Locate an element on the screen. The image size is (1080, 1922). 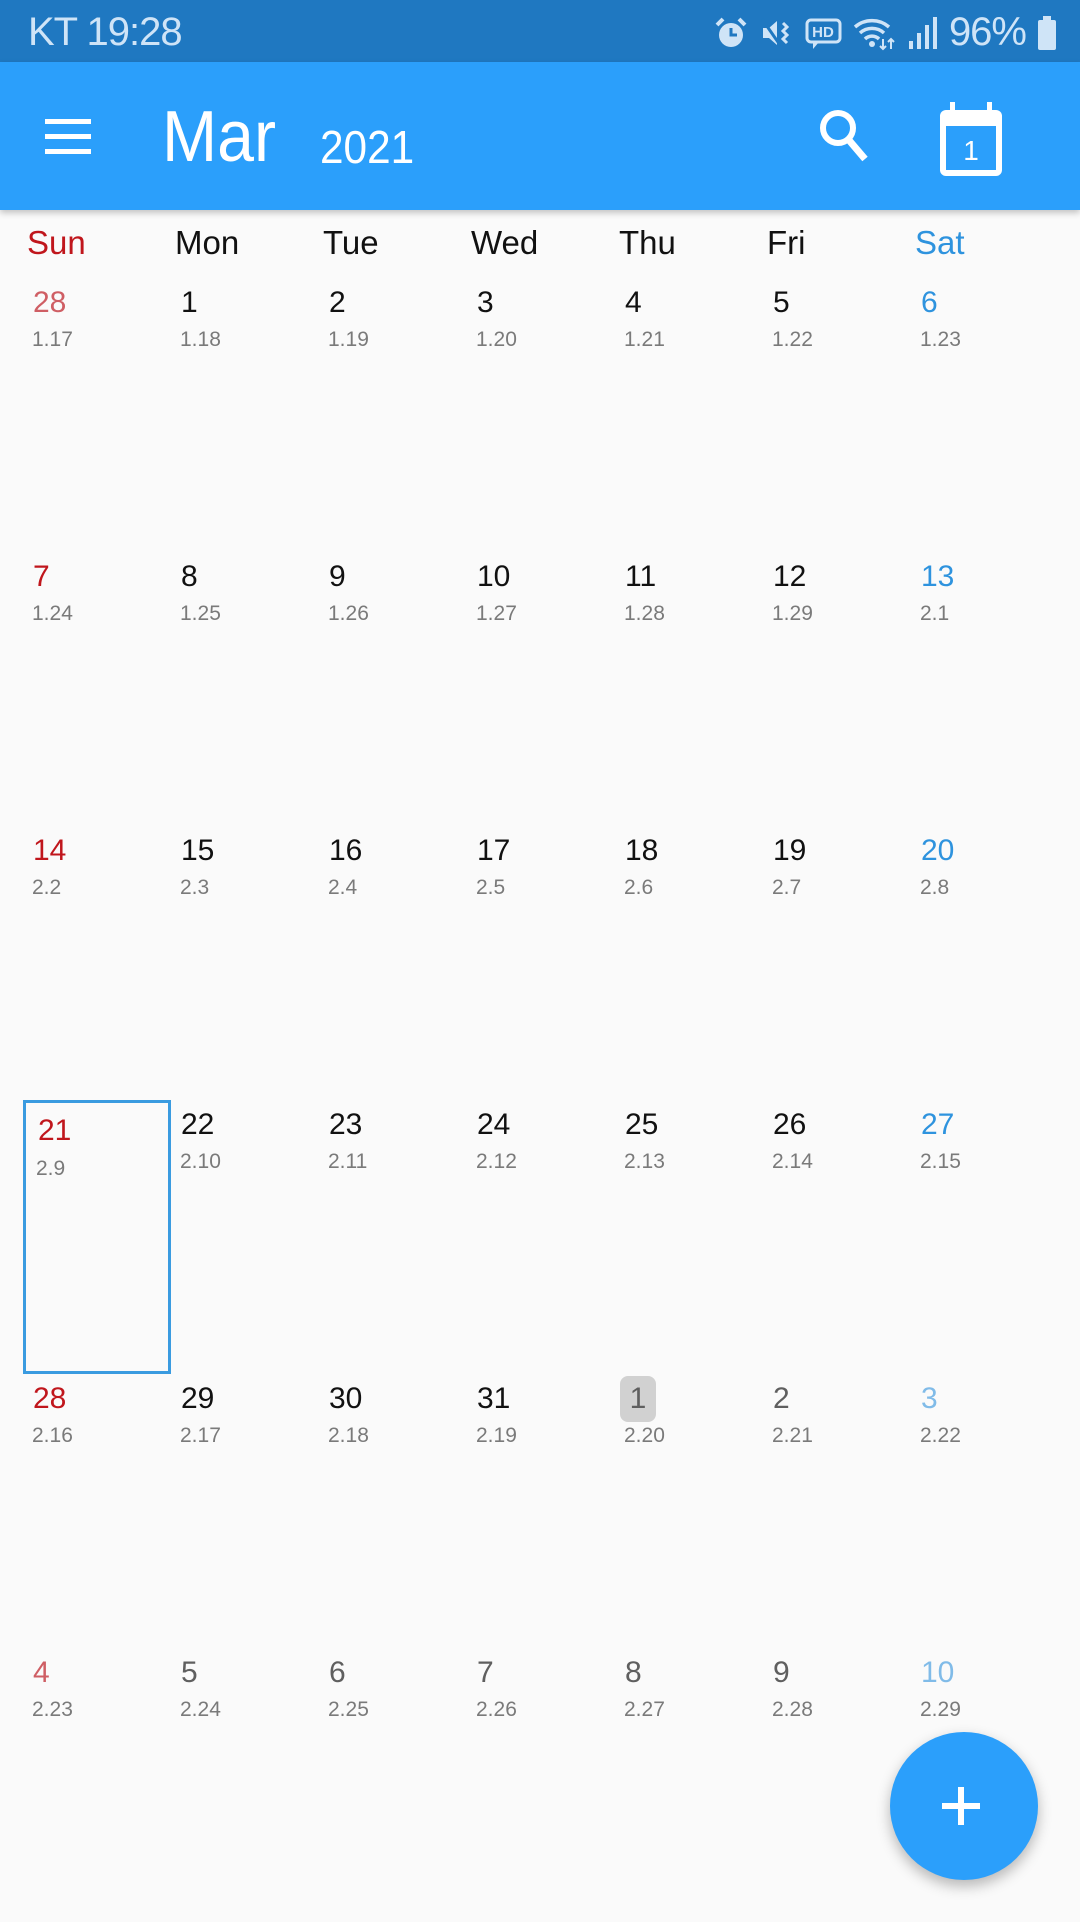
day-number: 24 is located at coordinates (494, 1124).